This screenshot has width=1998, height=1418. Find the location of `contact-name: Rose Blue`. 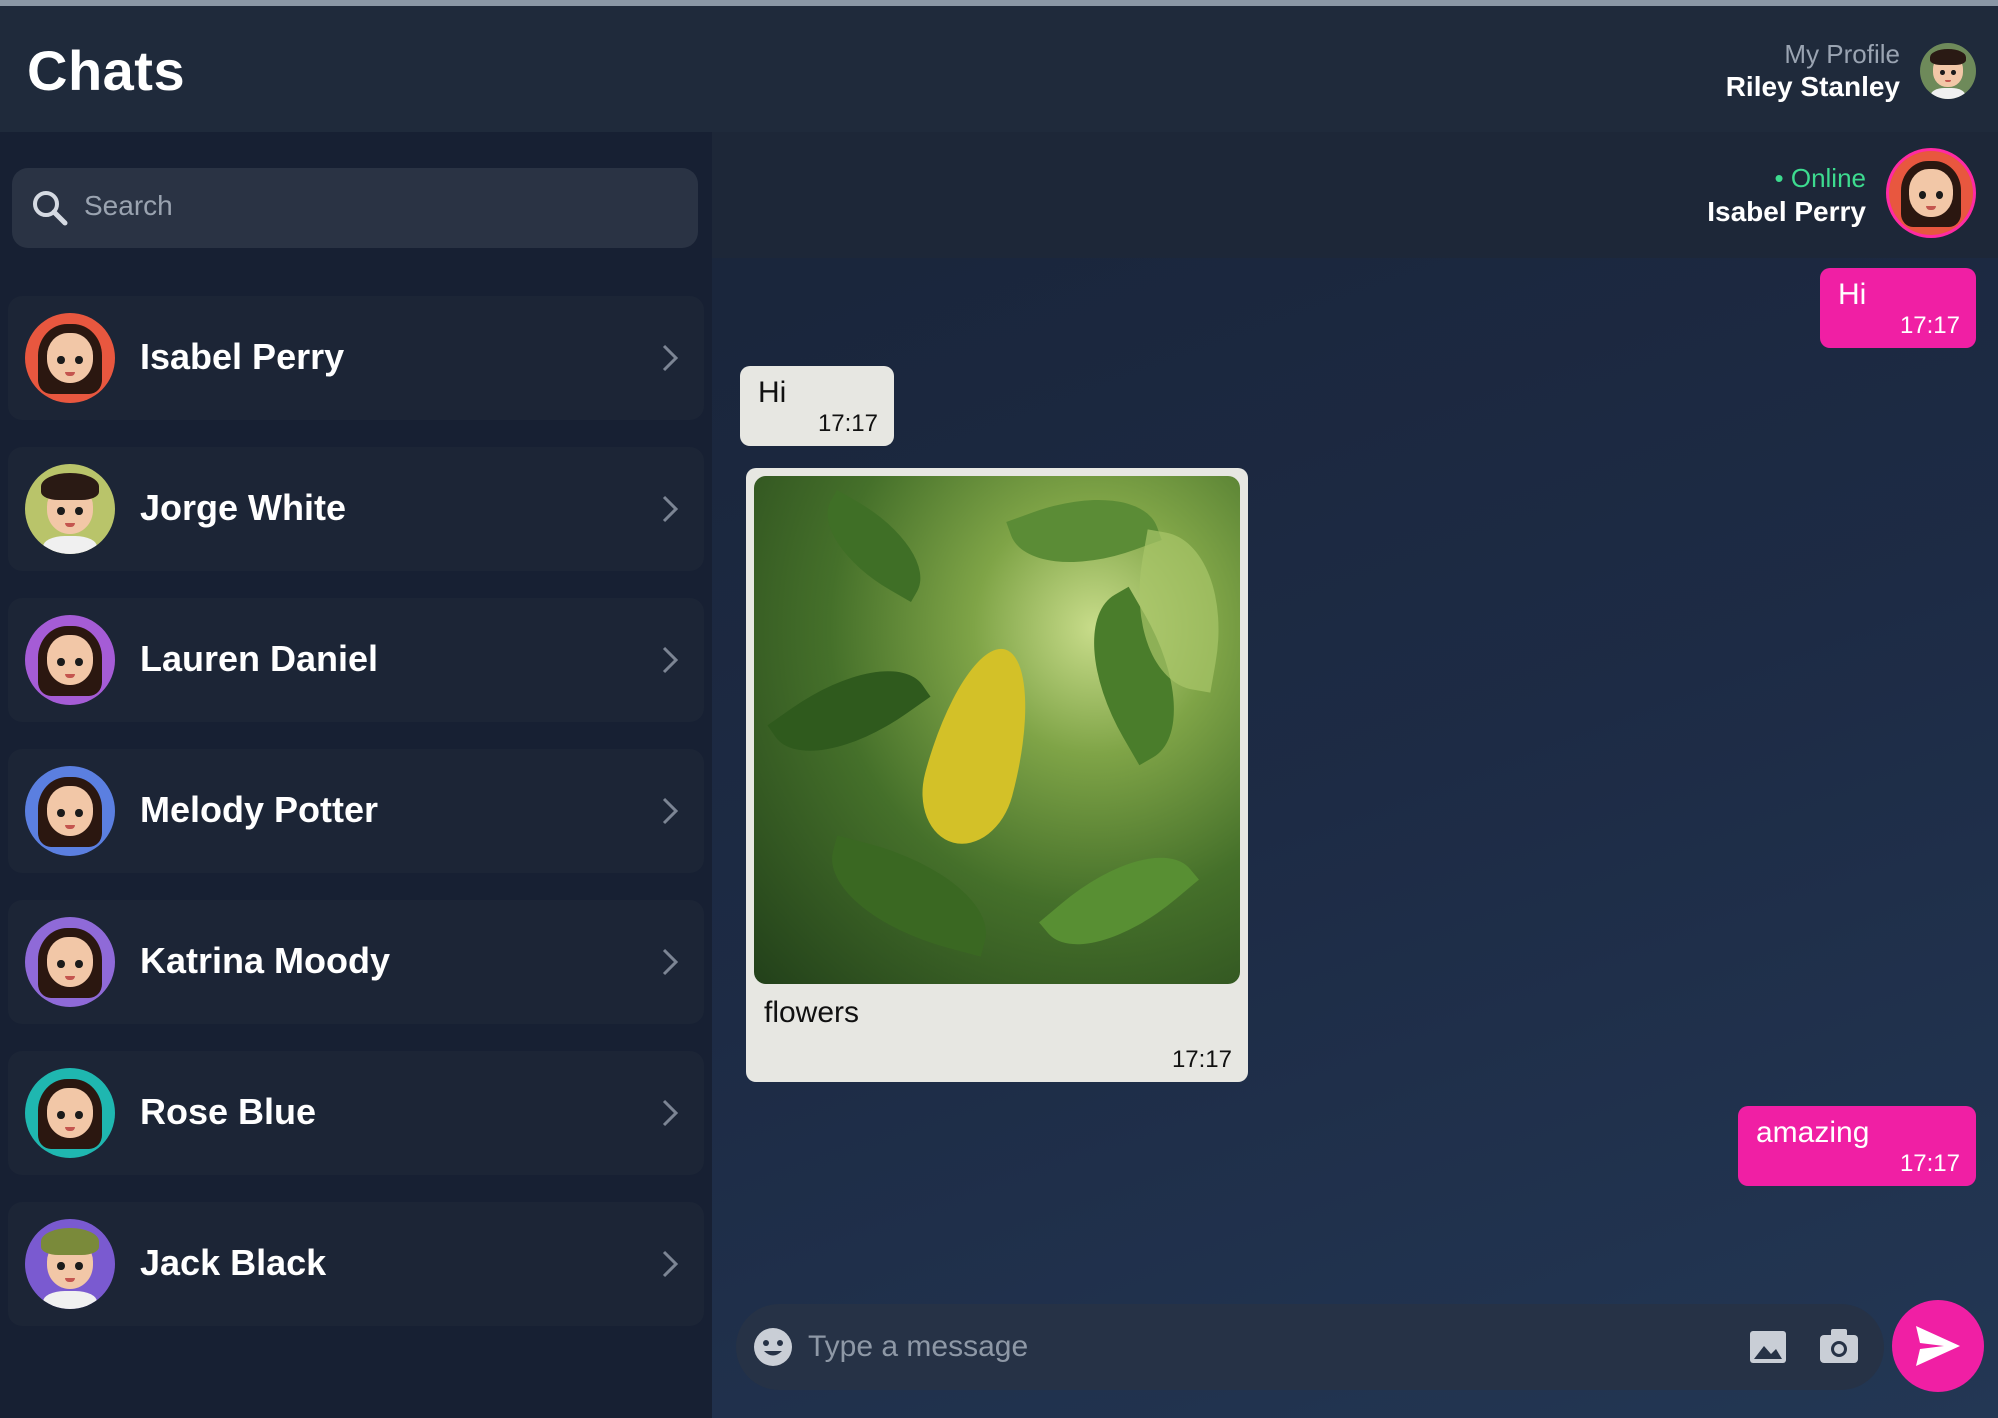

contact-name: Rose Blue is located at coordinates (228, 1111).